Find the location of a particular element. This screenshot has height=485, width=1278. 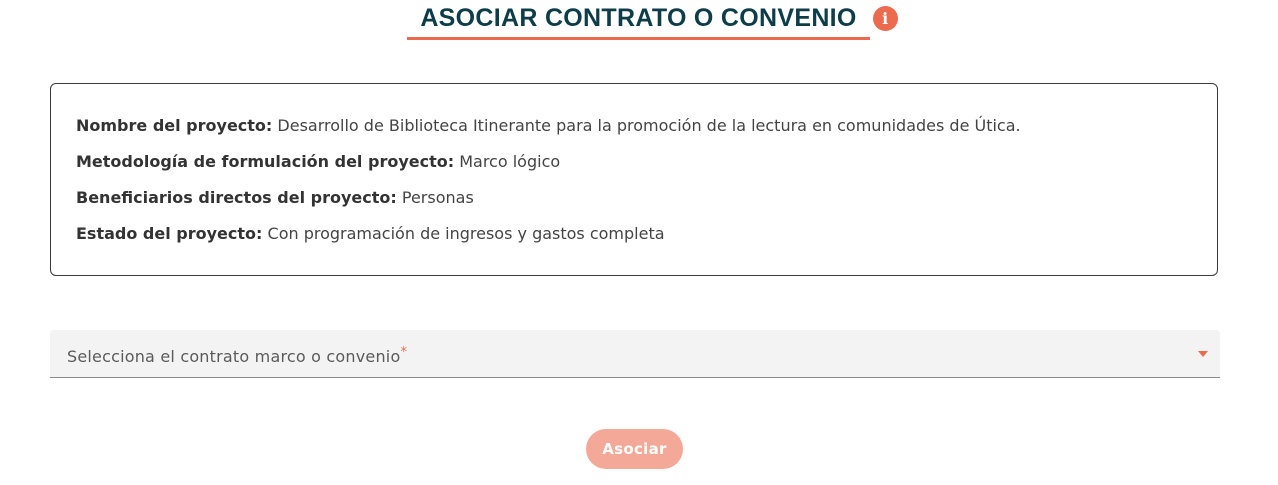

title-block: ASOCIAR CONTRATO O CONVENIO i is located at coordinates (639, 21).